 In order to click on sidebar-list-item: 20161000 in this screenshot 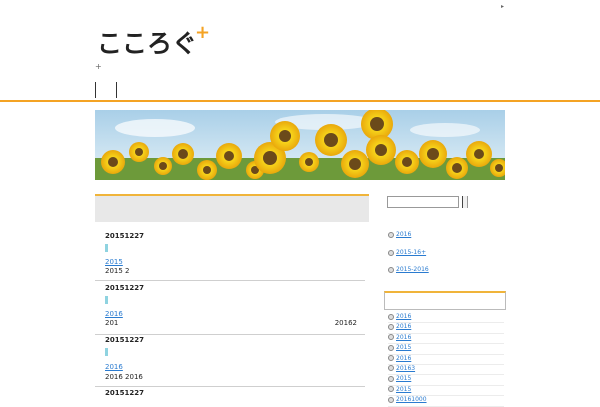, I will do `click(446, 401)`.